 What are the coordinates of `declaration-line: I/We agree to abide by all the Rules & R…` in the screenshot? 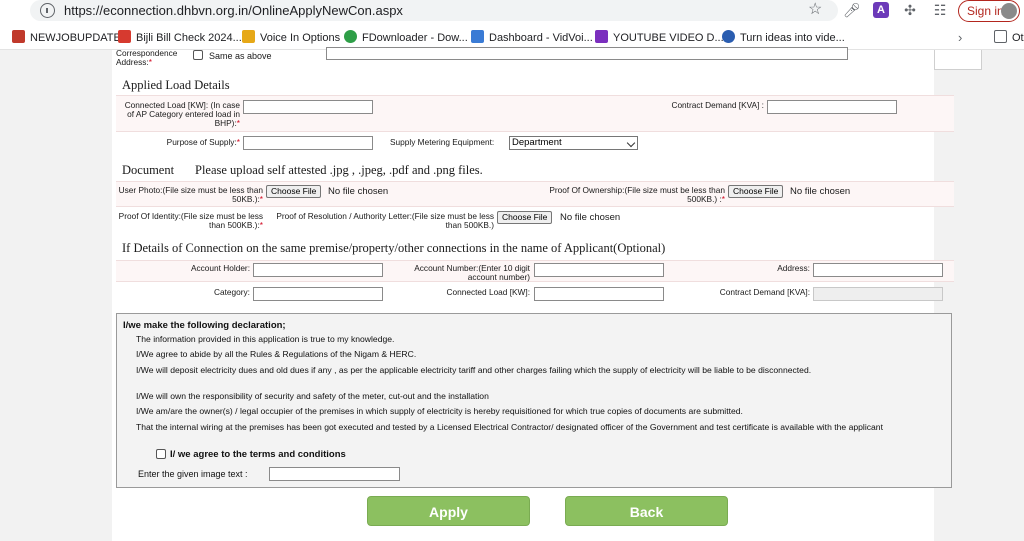 It's located at (276, 354).